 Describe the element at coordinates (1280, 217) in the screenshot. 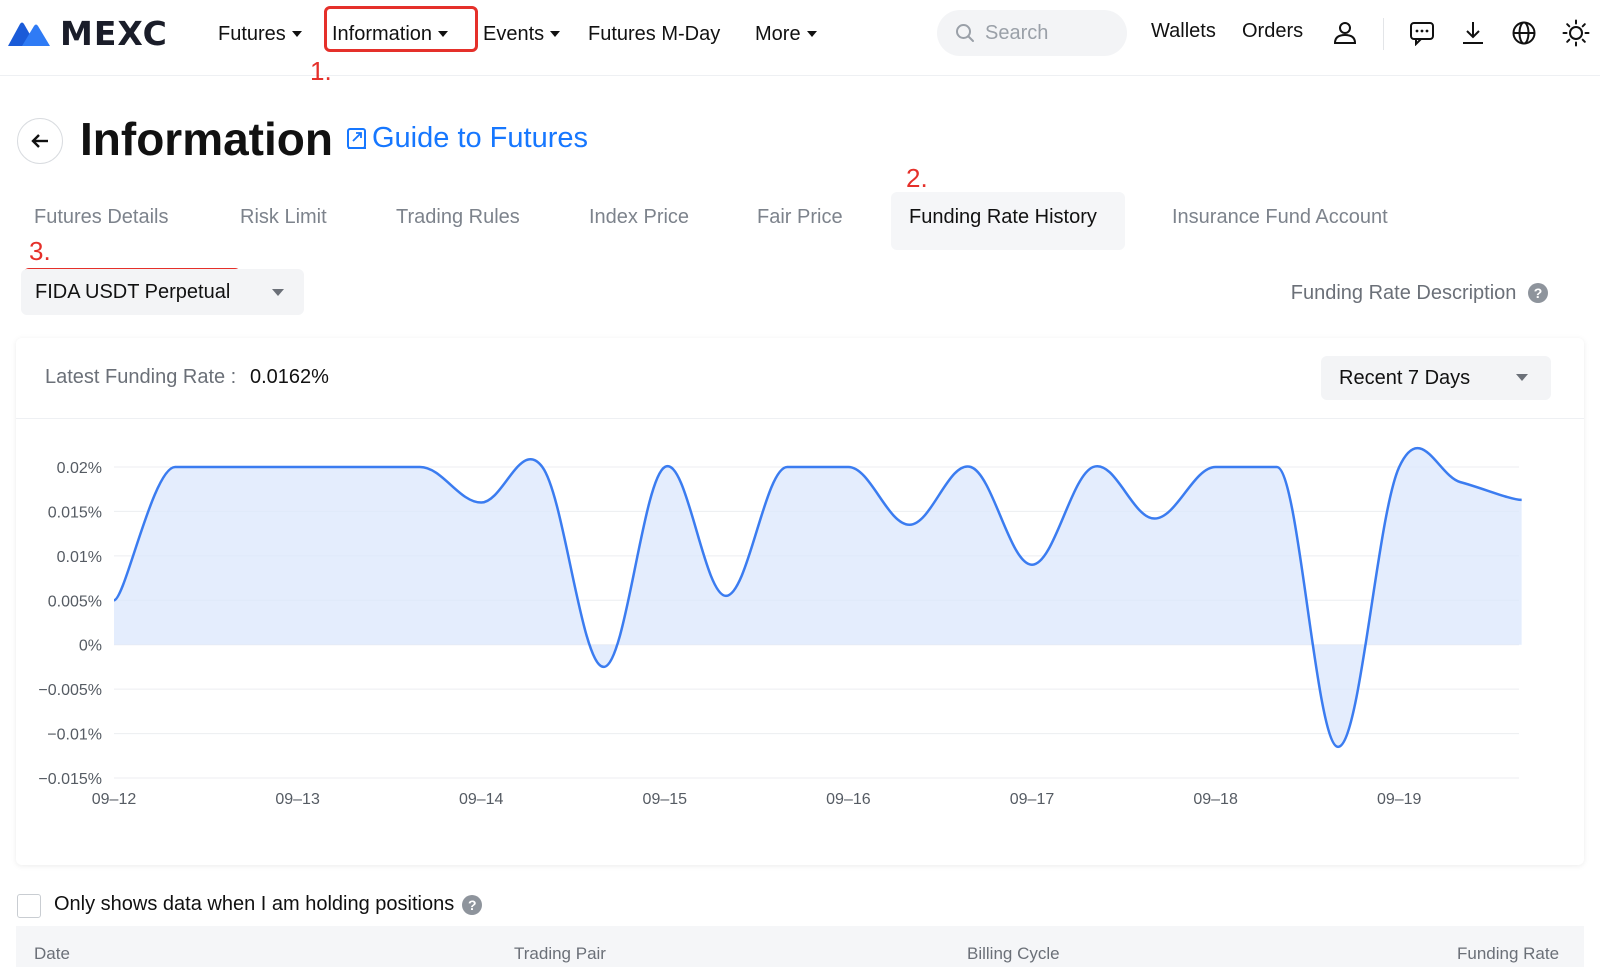

I see `tab-insurance-fund-account: Insurance Fund Account` at that location.